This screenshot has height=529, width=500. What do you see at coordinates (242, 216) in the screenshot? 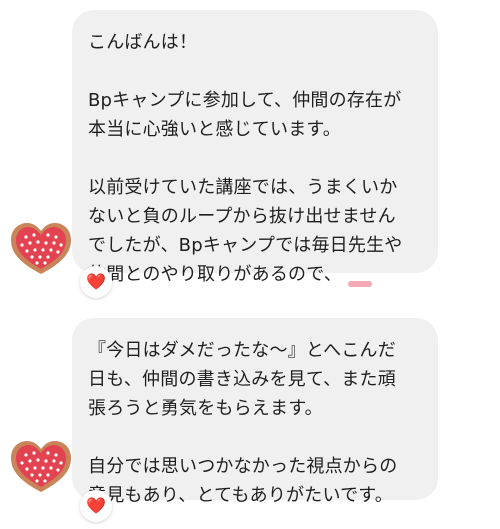
I see `message-1-line: ないと負のループから抜け出せません` at bounding box center [242, 216].